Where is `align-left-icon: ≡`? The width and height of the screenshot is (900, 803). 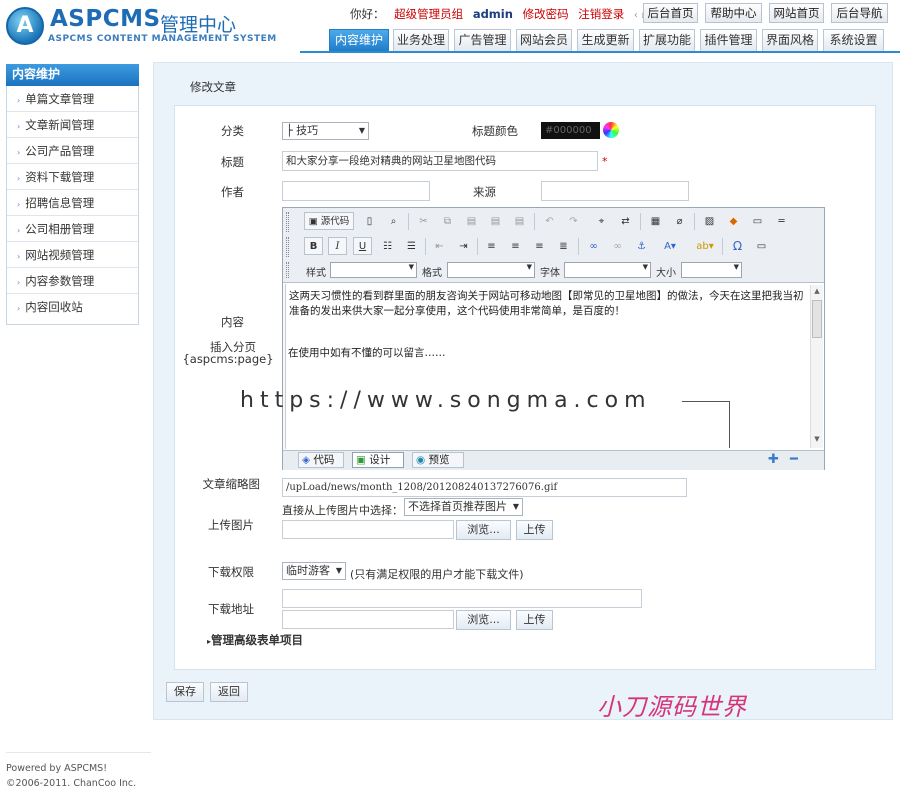
align-left-icon: ≡ is located at coordinates (491, 246).